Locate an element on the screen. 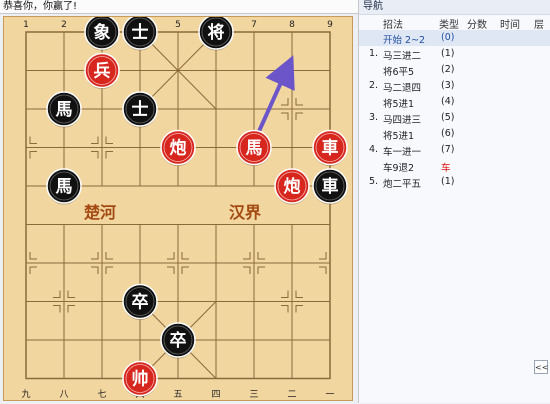 Image resolution: width=550 pixels, height=404 pixels. piece-black-pawn-1: 卒 is located at coordinates (140, 302).